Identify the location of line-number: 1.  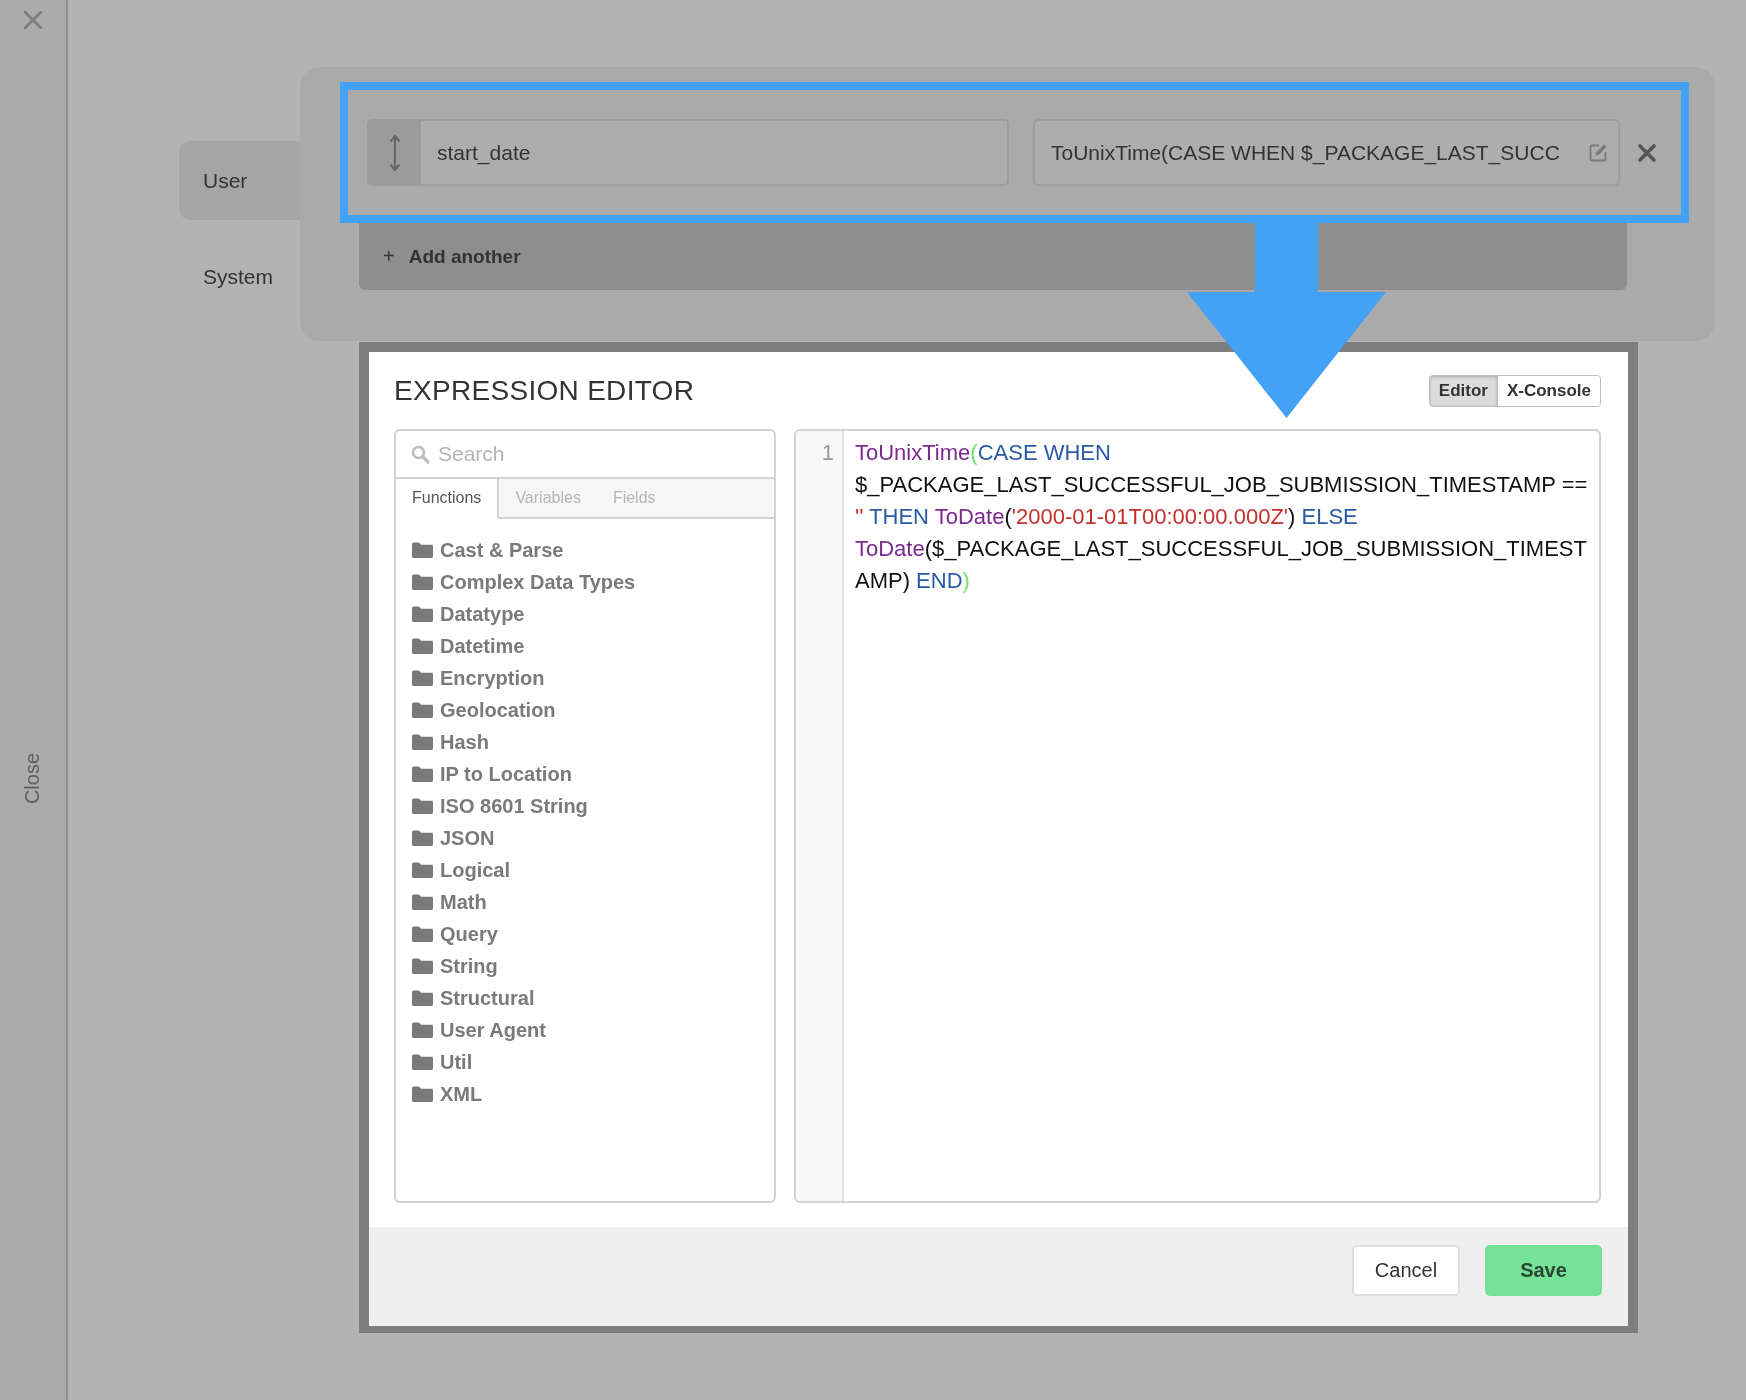
(827, 453).